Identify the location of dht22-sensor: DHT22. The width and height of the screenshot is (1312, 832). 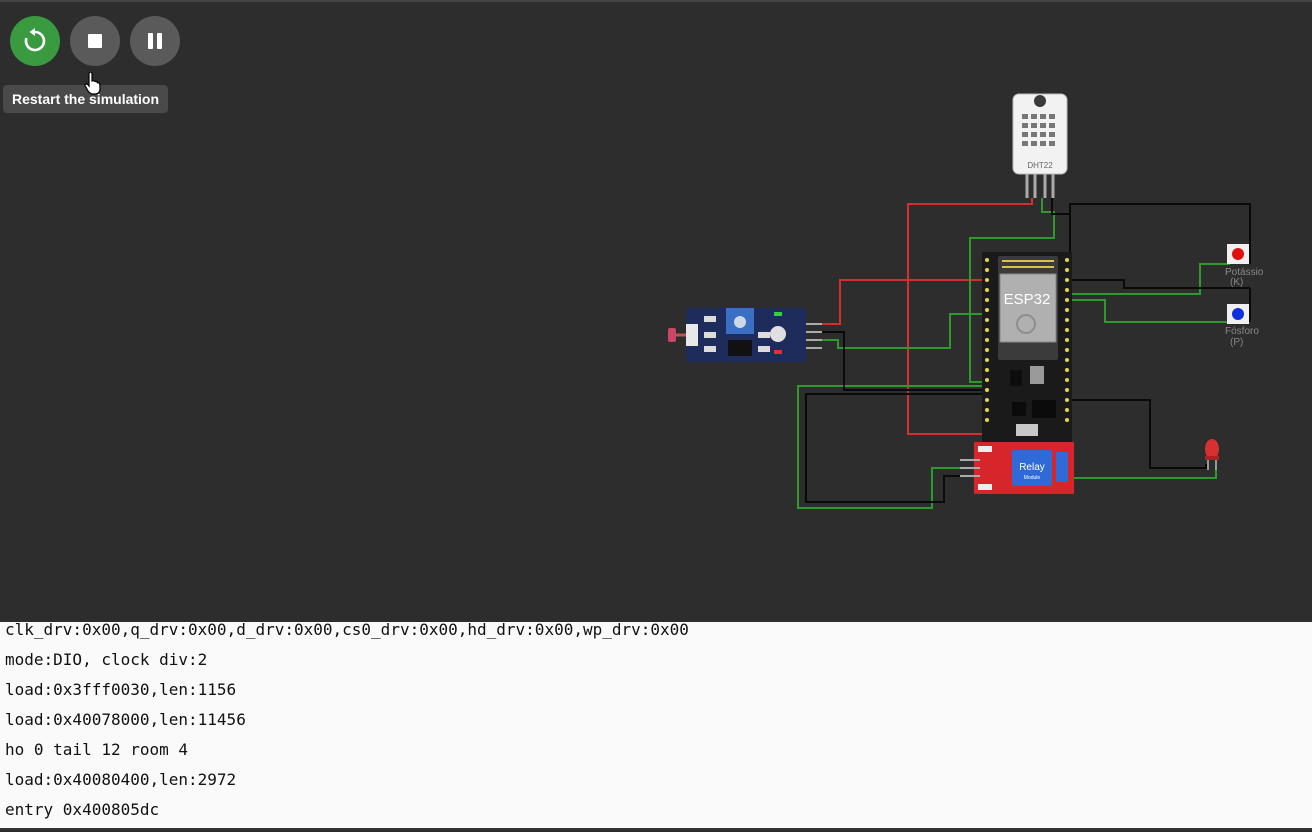
(1040, 145).